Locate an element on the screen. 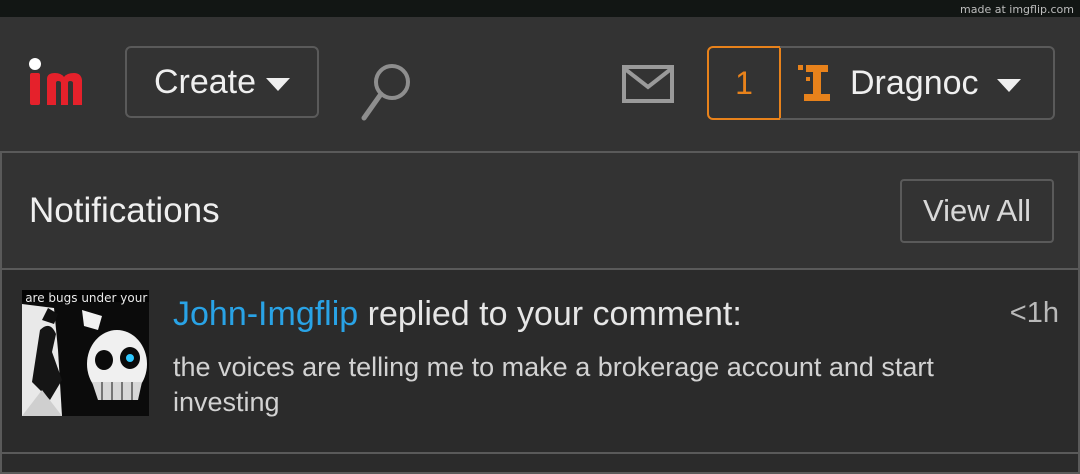  notifications-title: Notifications is located at coordinates (124, 210).